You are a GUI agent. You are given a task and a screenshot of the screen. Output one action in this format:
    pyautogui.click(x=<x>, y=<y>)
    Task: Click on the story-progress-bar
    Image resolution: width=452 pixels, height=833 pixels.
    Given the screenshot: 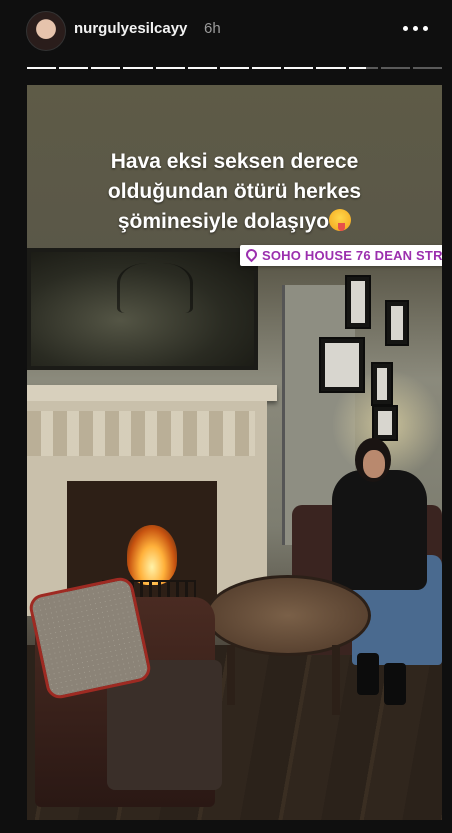 What is the action you would take?
    pyautogui.click(x=235, y=68)
    